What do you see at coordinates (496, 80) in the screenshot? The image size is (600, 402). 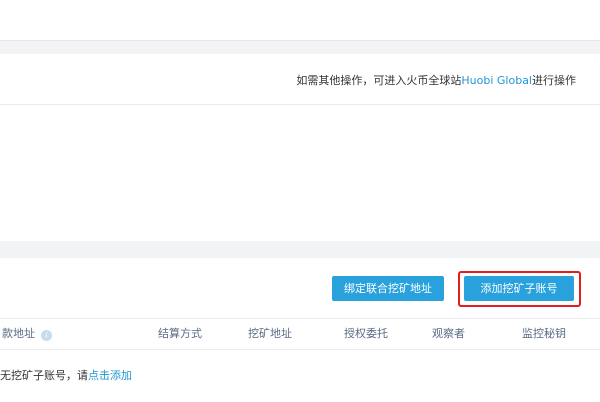 I see `huobi-global-link: Huobi Global` at bounding box center [496, 80].